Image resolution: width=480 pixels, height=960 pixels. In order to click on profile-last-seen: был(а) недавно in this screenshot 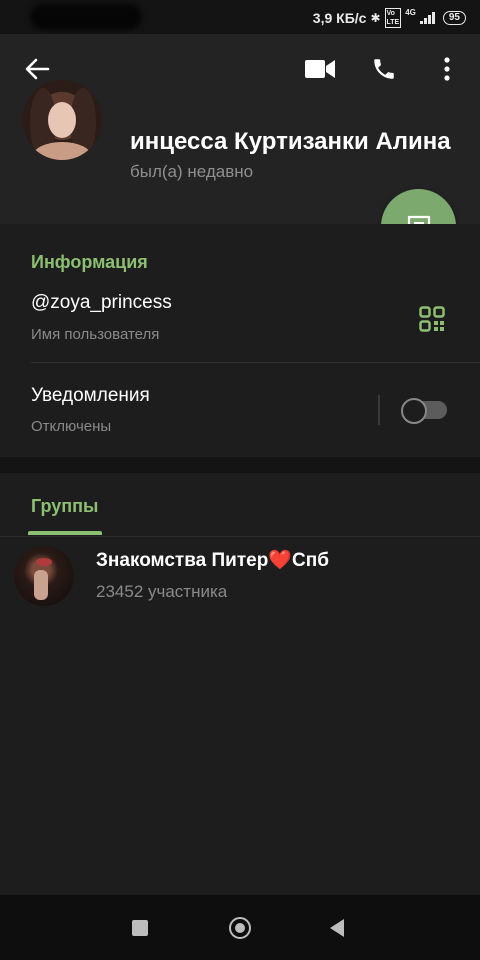, I will do `click(192, 171)`.